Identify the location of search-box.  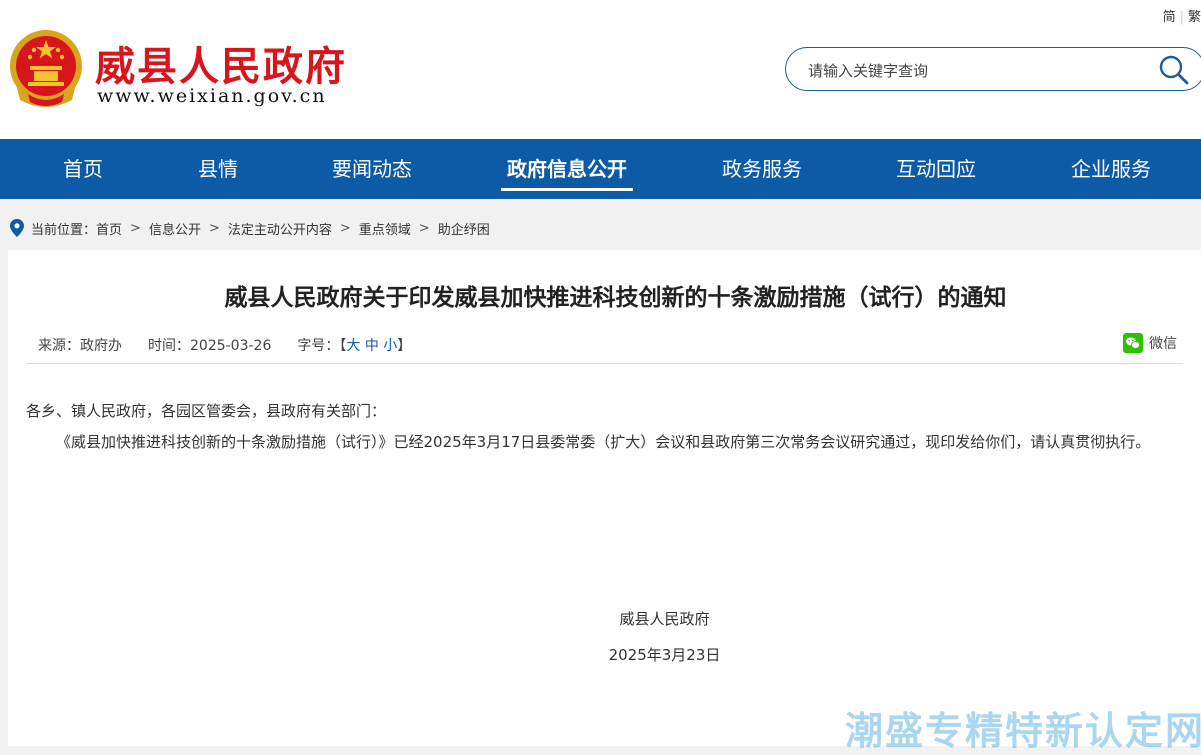
(993, 69).